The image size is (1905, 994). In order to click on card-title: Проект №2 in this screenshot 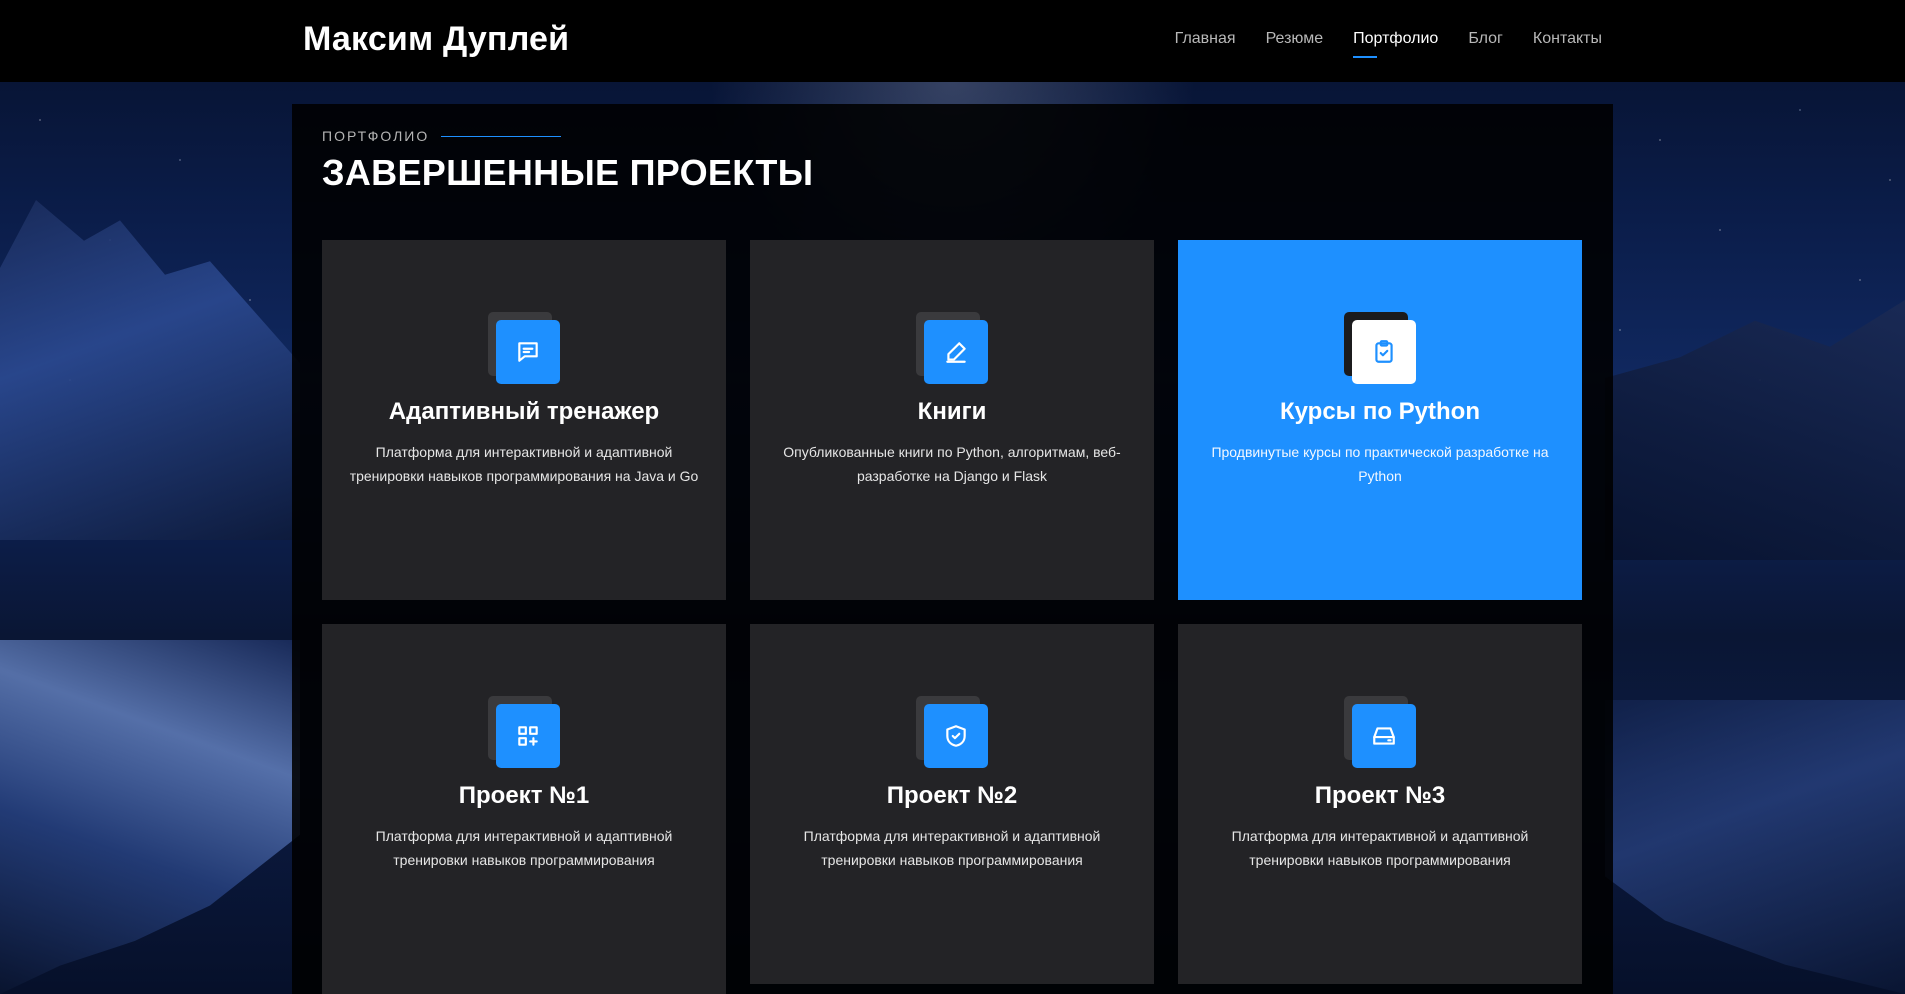, I will do `click(952, 795)`.